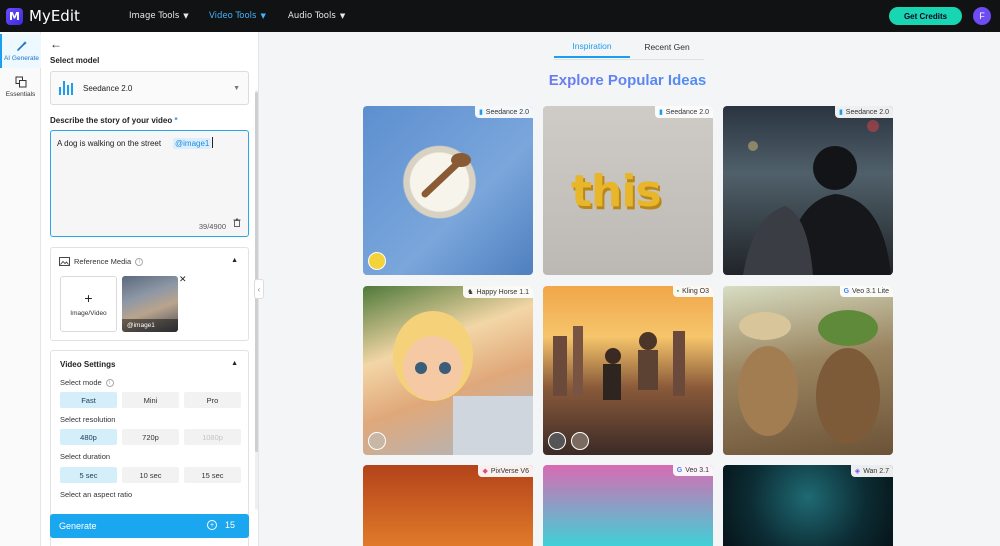 Image resolution: width=1000 pixels, height=546 pixels. I want to click on generate-label: Generate, so click(78, 526).